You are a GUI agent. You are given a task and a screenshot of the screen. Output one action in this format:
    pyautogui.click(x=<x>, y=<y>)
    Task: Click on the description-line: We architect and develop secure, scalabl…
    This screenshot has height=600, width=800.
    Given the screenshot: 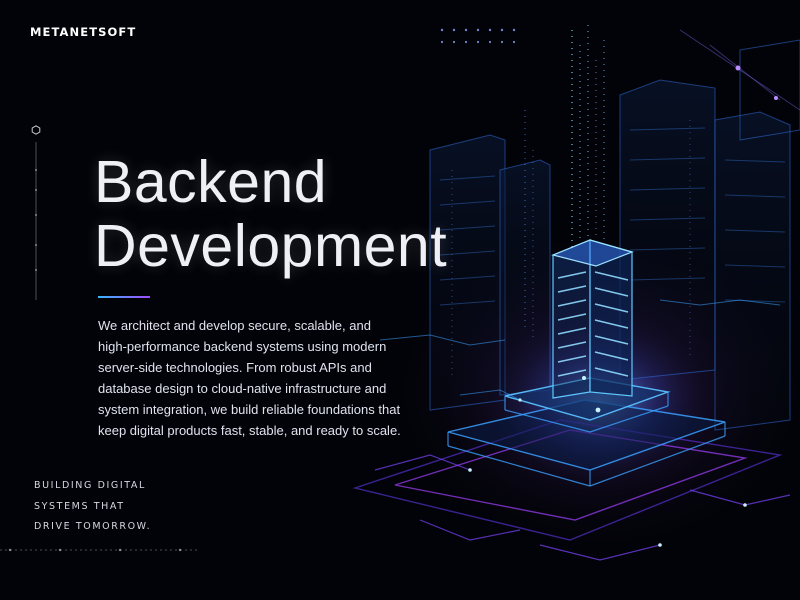 What is the action you would take?
    pyautogui.click(x=234, y=325)
    